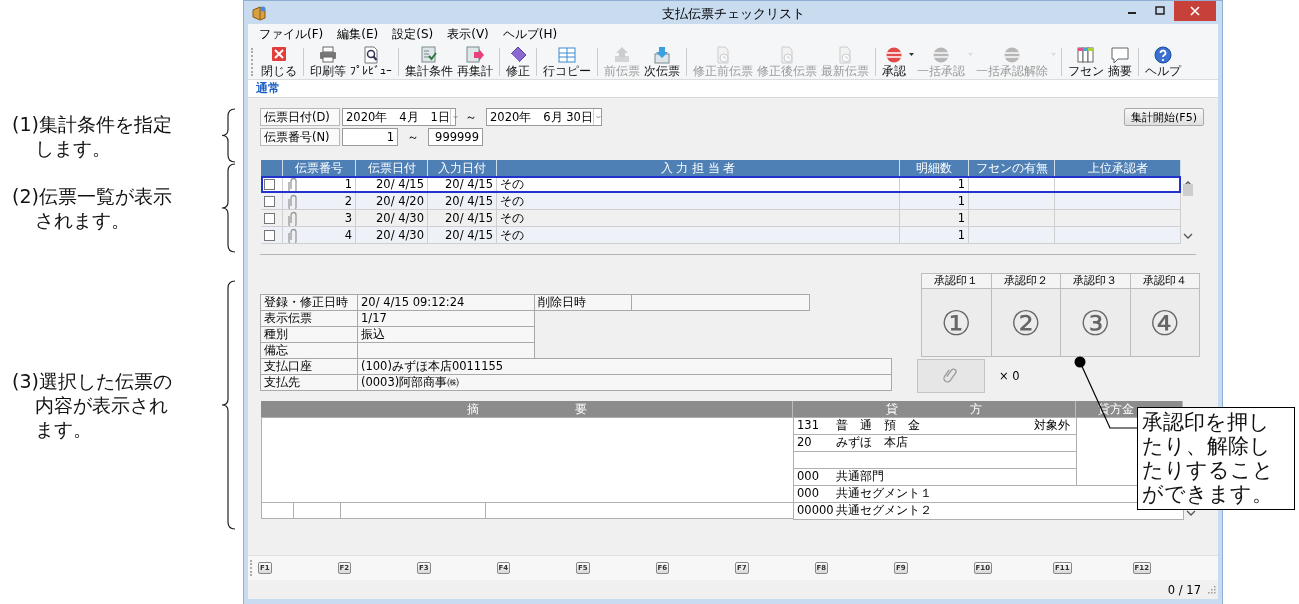  What do you see at coordinates (872, 443) in the screenshot?
I see `account-name: みずほ 本店` at bounding box center [872, 443].